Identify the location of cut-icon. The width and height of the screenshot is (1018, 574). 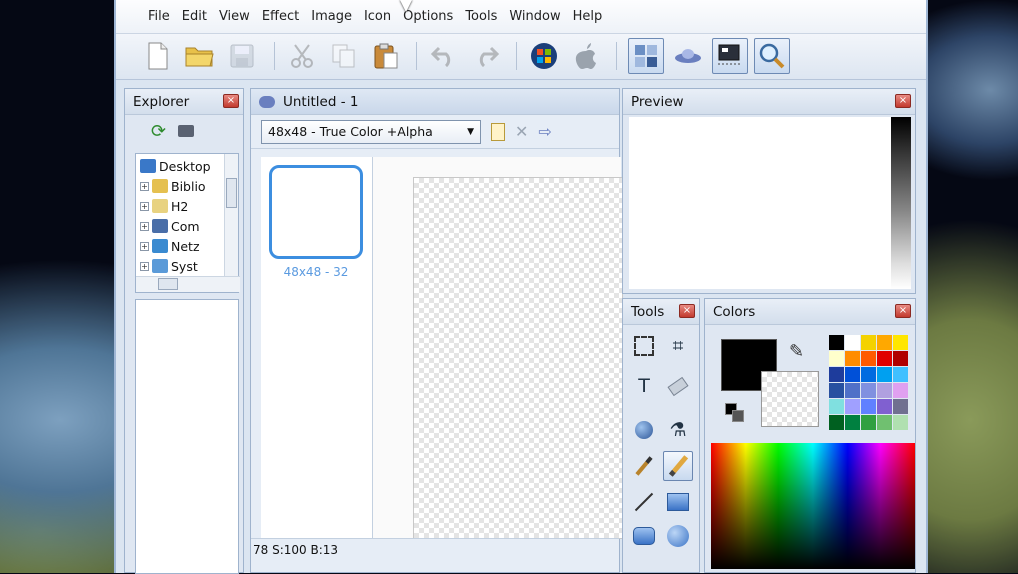
(302, 56).